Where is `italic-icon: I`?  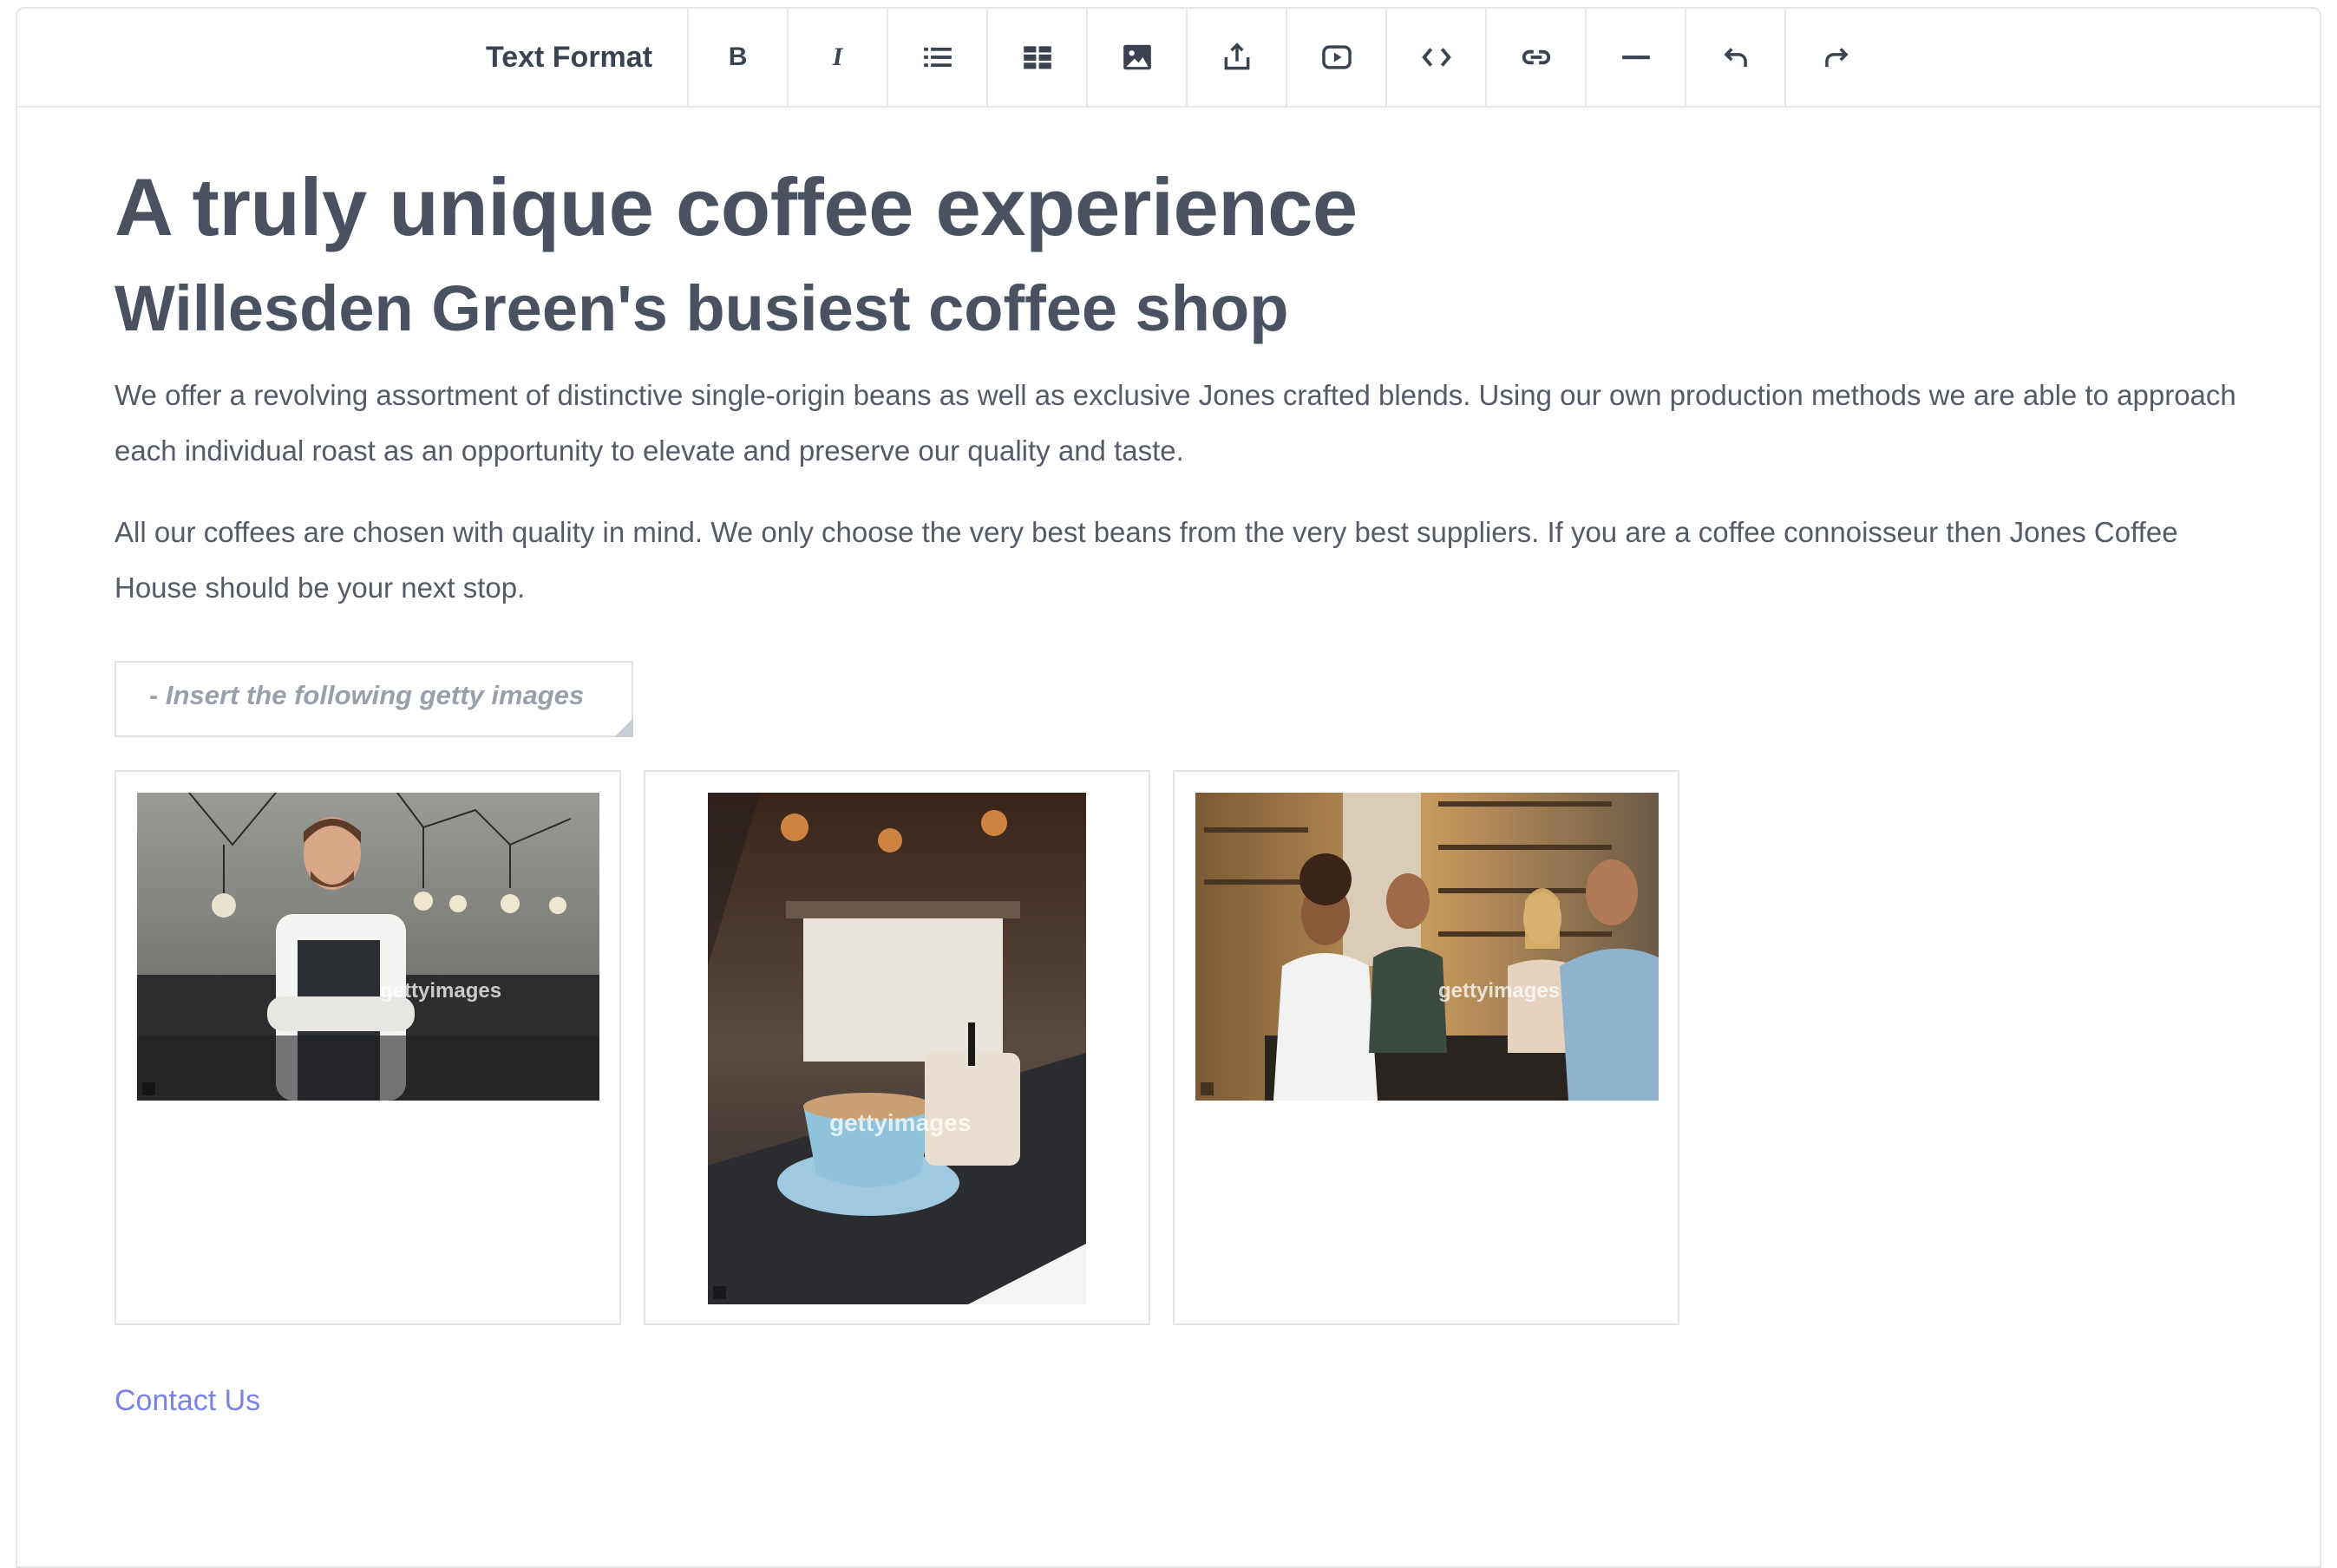
italic-icon: I is located at coordinates (837, 57).